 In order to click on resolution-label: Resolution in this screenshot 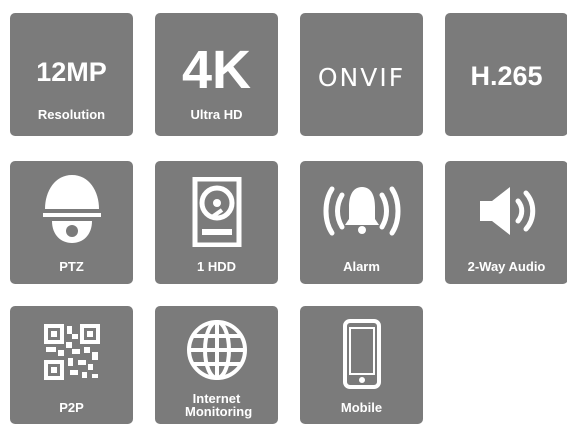, I will do `click(71, 114)`.